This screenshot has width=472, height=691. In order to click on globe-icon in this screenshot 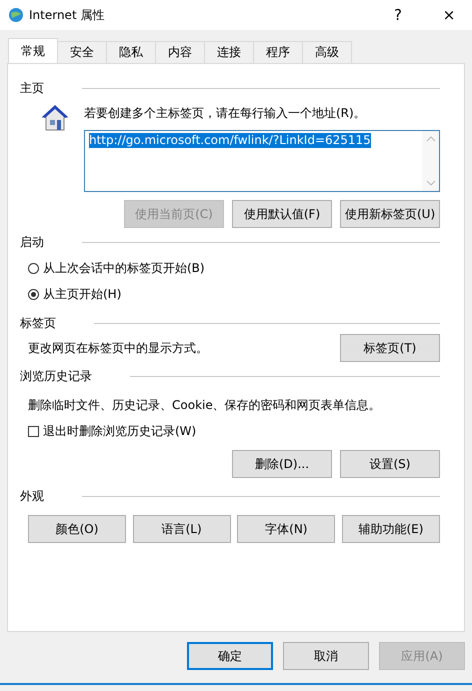, I will do `click(16, 15)`.